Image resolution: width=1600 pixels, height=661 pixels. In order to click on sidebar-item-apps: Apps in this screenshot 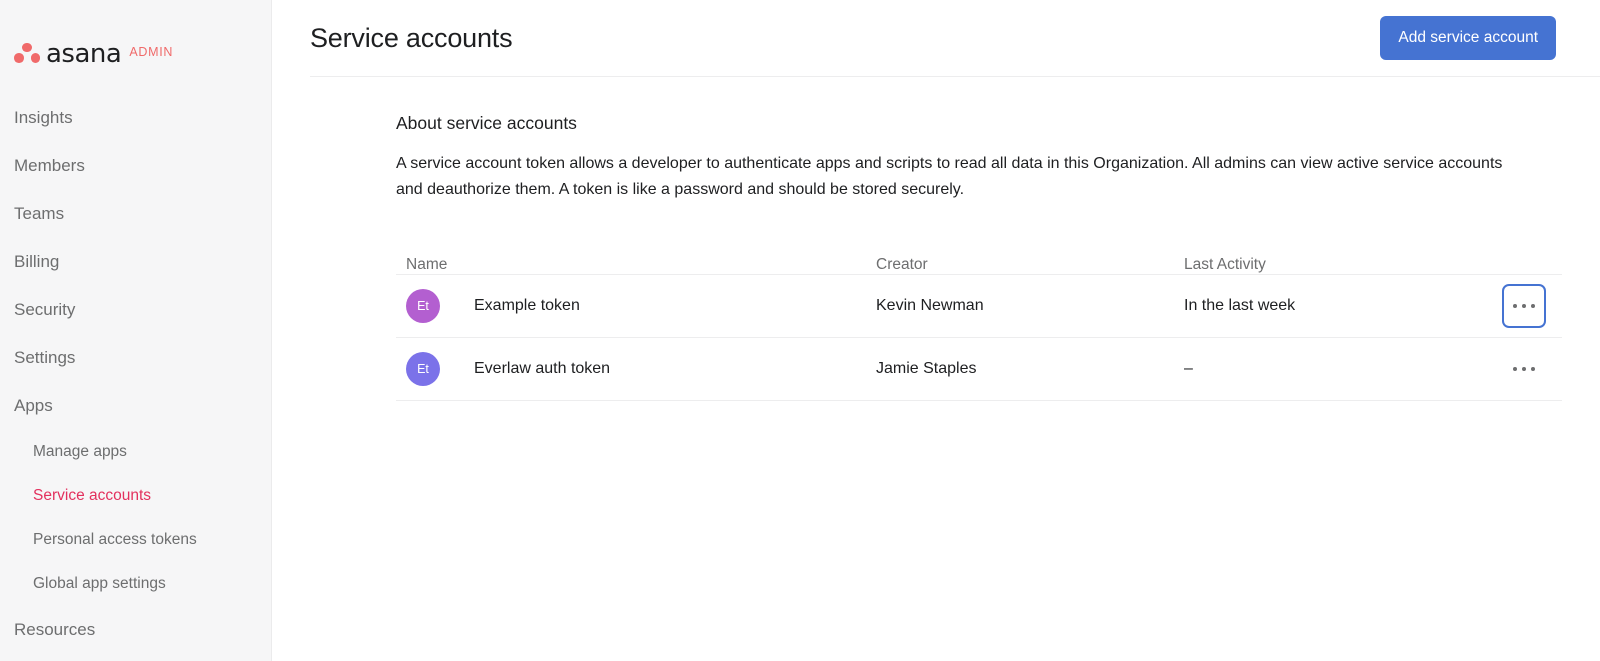, I will do `click(135, 406)`.